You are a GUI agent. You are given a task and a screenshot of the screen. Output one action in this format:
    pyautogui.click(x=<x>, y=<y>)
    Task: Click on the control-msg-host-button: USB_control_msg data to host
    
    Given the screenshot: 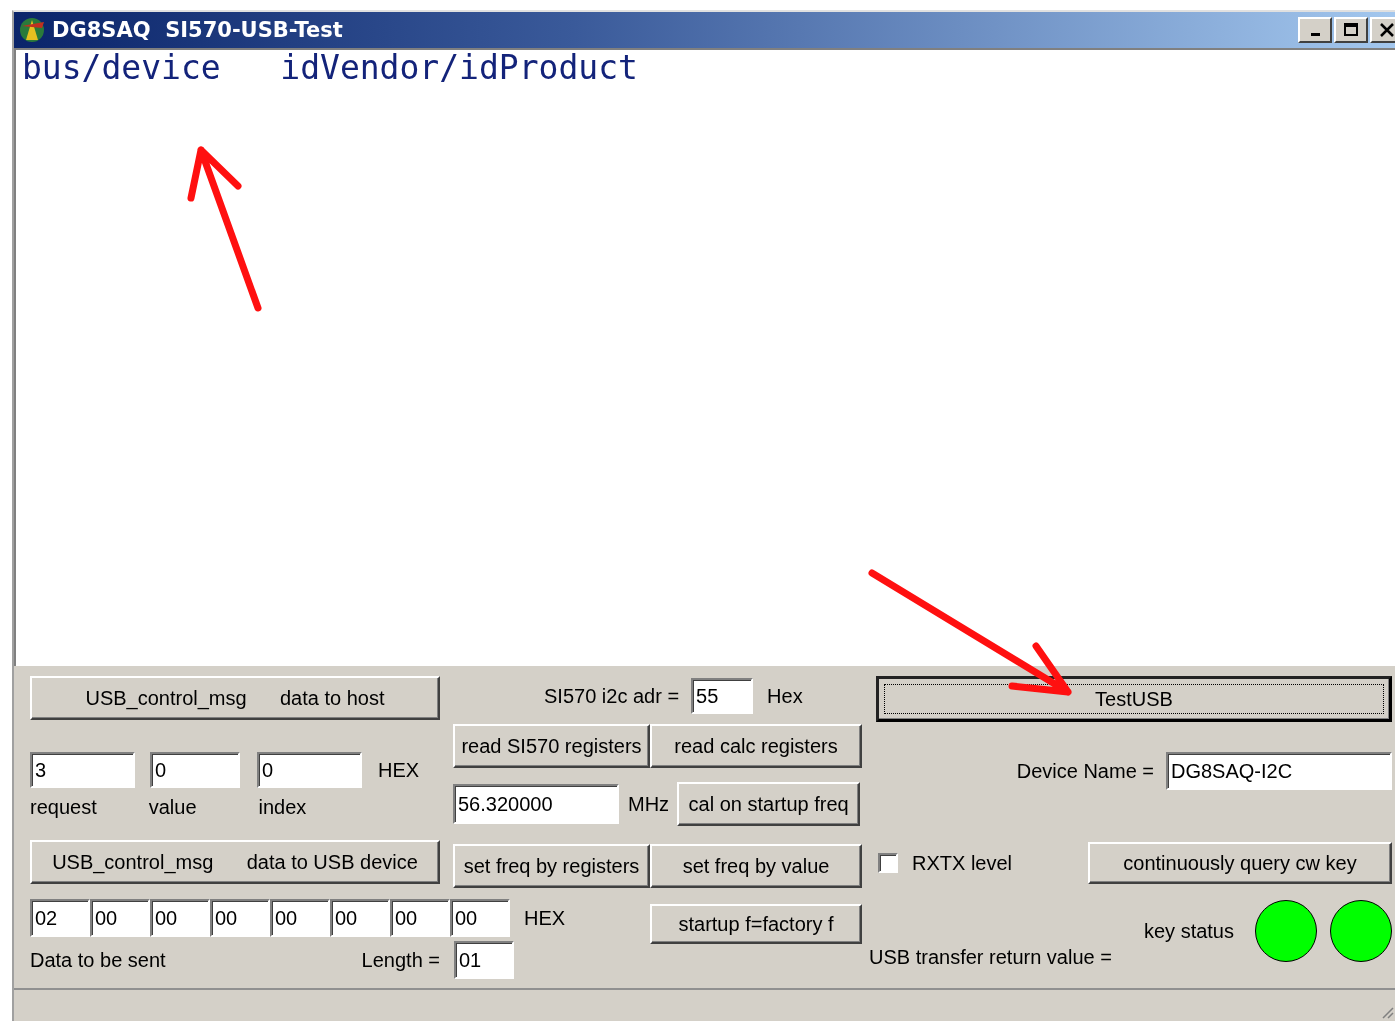 What is the action you would take?
    pyautogui.click(x=235, y=698)
    